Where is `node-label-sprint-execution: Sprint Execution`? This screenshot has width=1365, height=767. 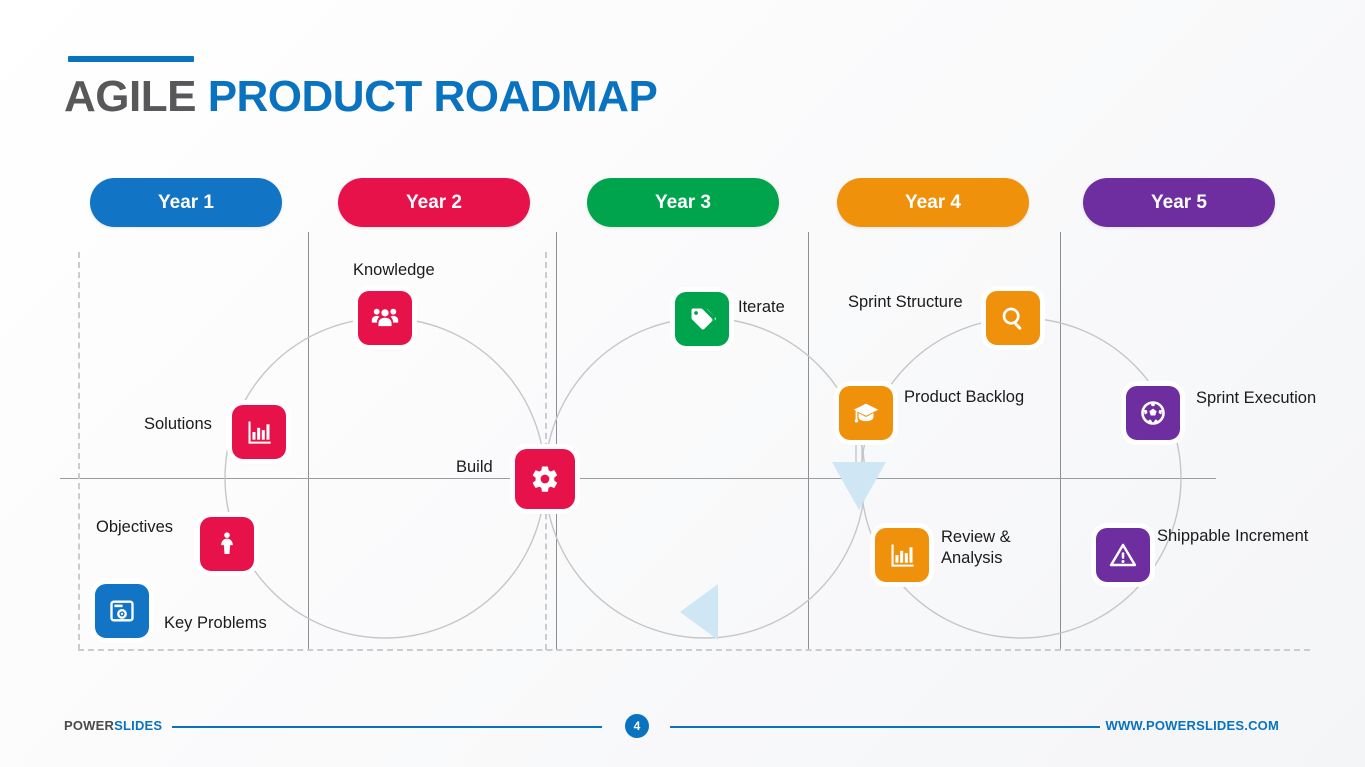
node-label-sprint-execution: Sprint Execution is located at coordinates (1256, 398).